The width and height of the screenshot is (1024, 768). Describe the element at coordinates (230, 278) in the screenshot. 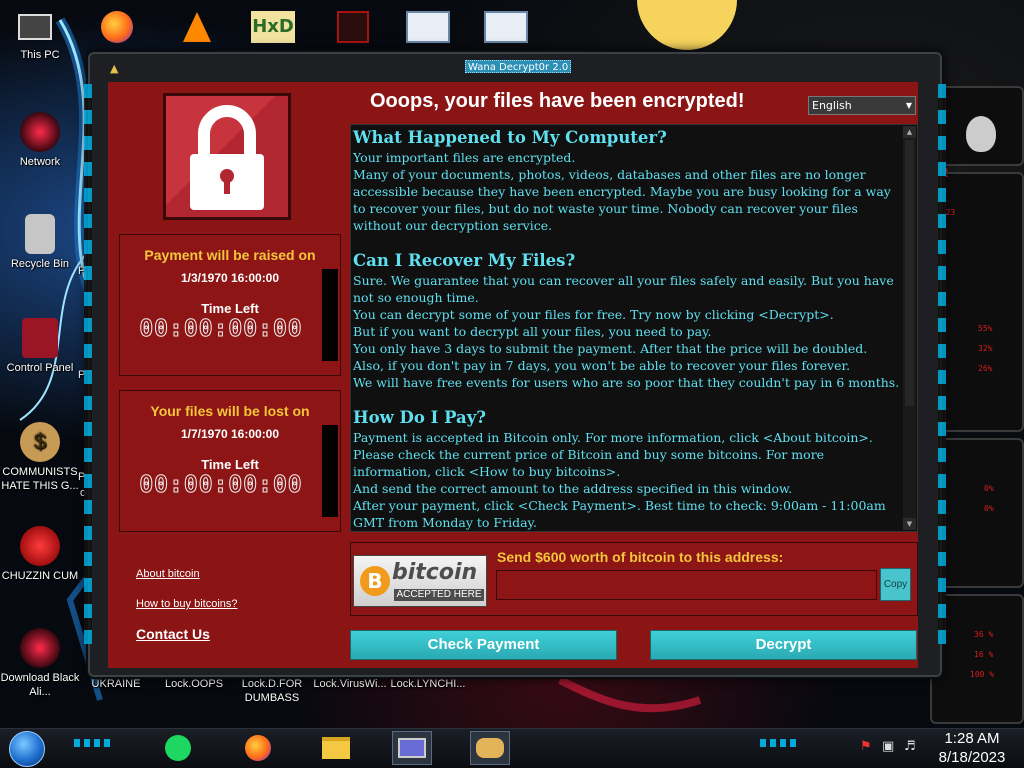

I see `timer-date: 1/3/1970 16:00:00` at that location.